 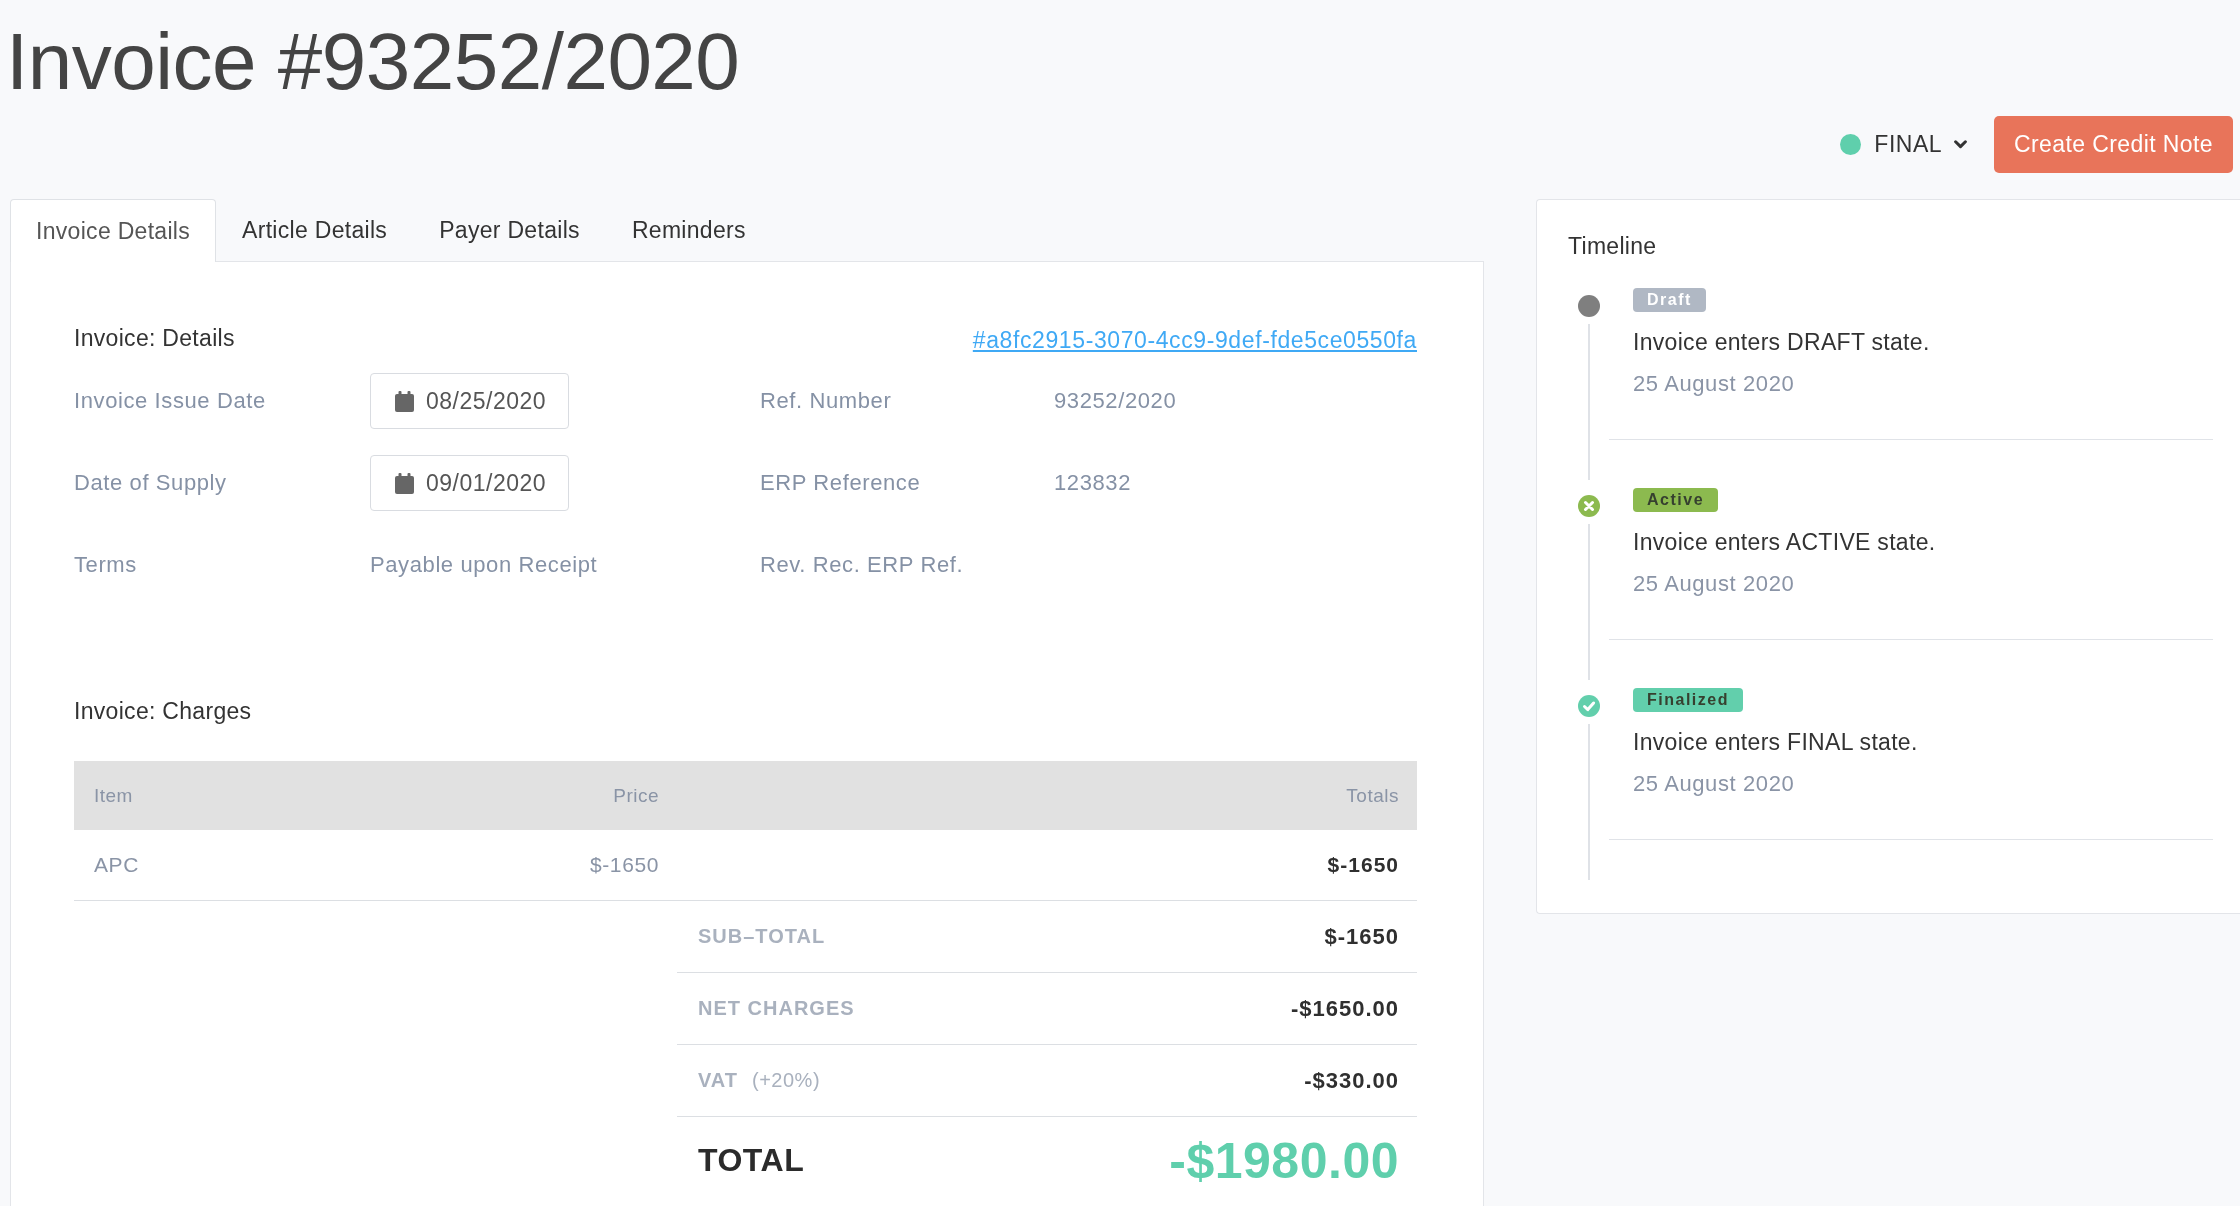 I want to click on field-value: Payable upon Receipt, so click(x=484, y=565).